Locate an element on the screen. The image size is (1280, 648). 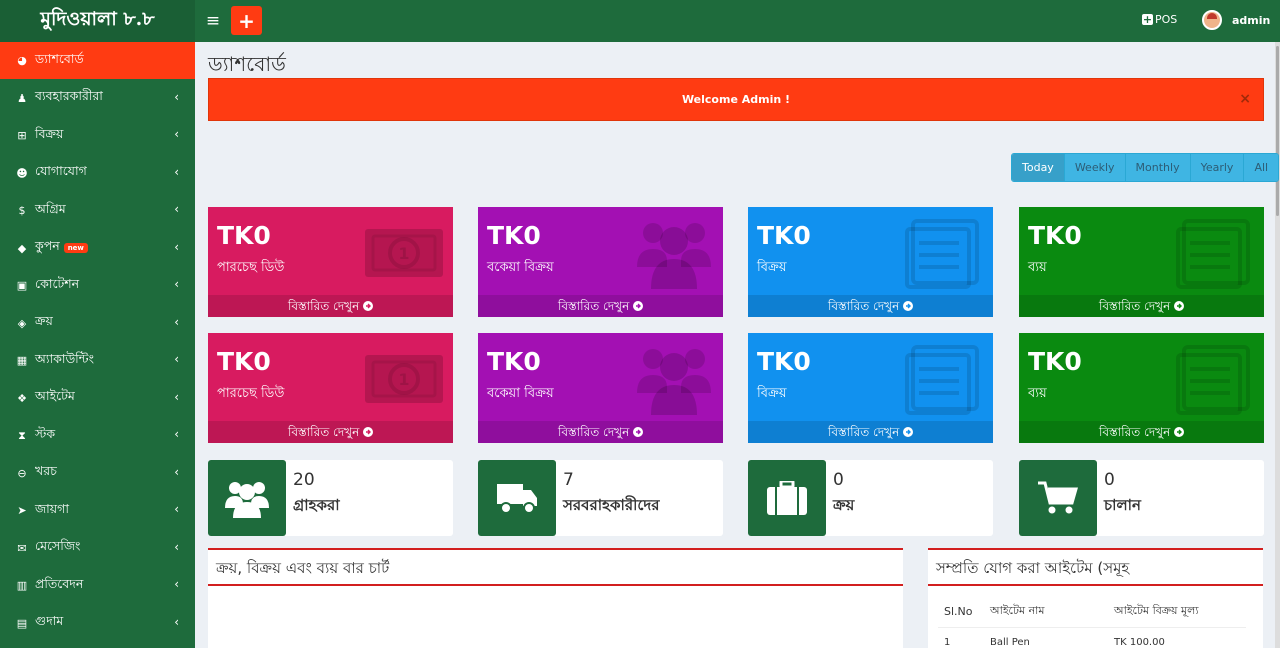
info-number: 20 is located at coordinates (304, 480).